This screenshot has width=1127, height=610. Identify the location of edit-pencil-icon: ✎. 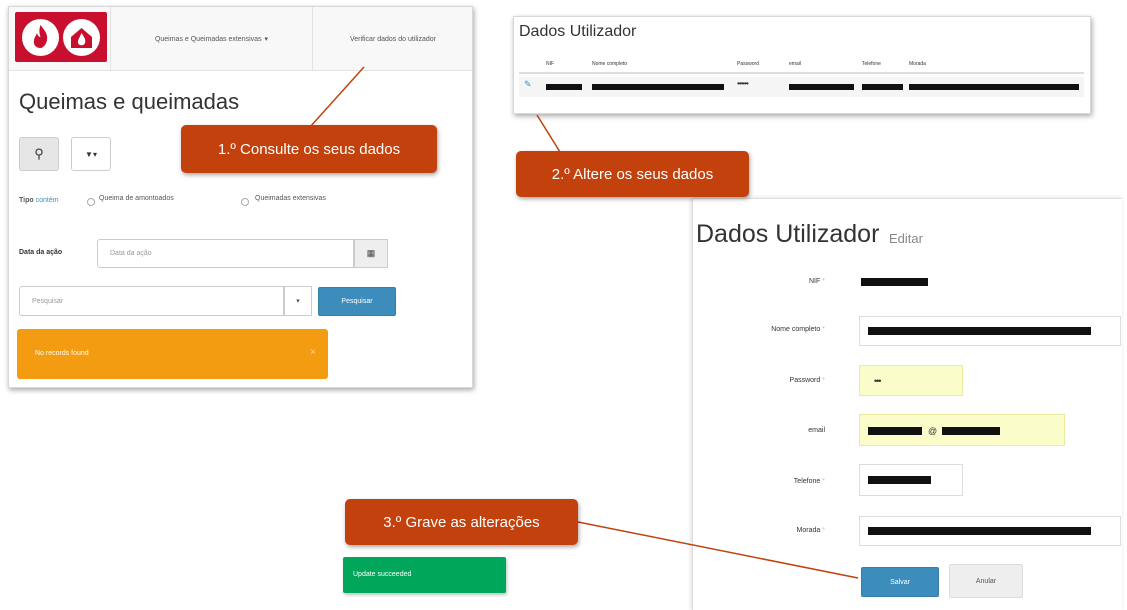
(528, 84).